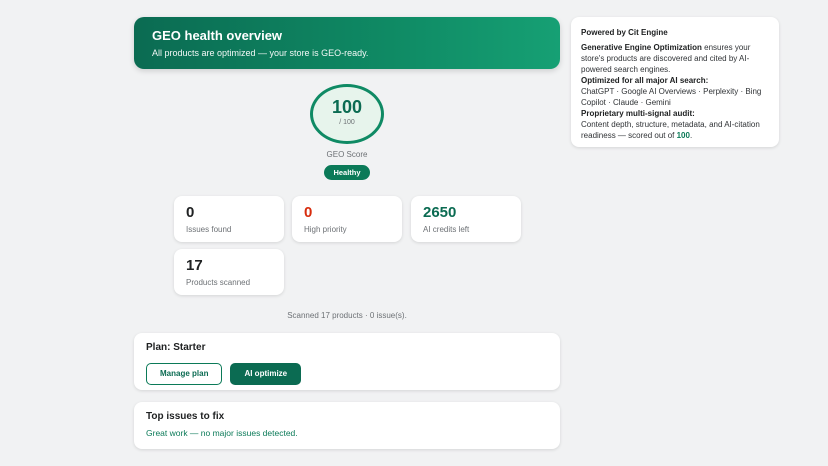 The height and width of the screenshot is (466, 828). Describe the element at coordinates (446, 229) in the screenshot. I see `stat-label: AI credits left` at that location.